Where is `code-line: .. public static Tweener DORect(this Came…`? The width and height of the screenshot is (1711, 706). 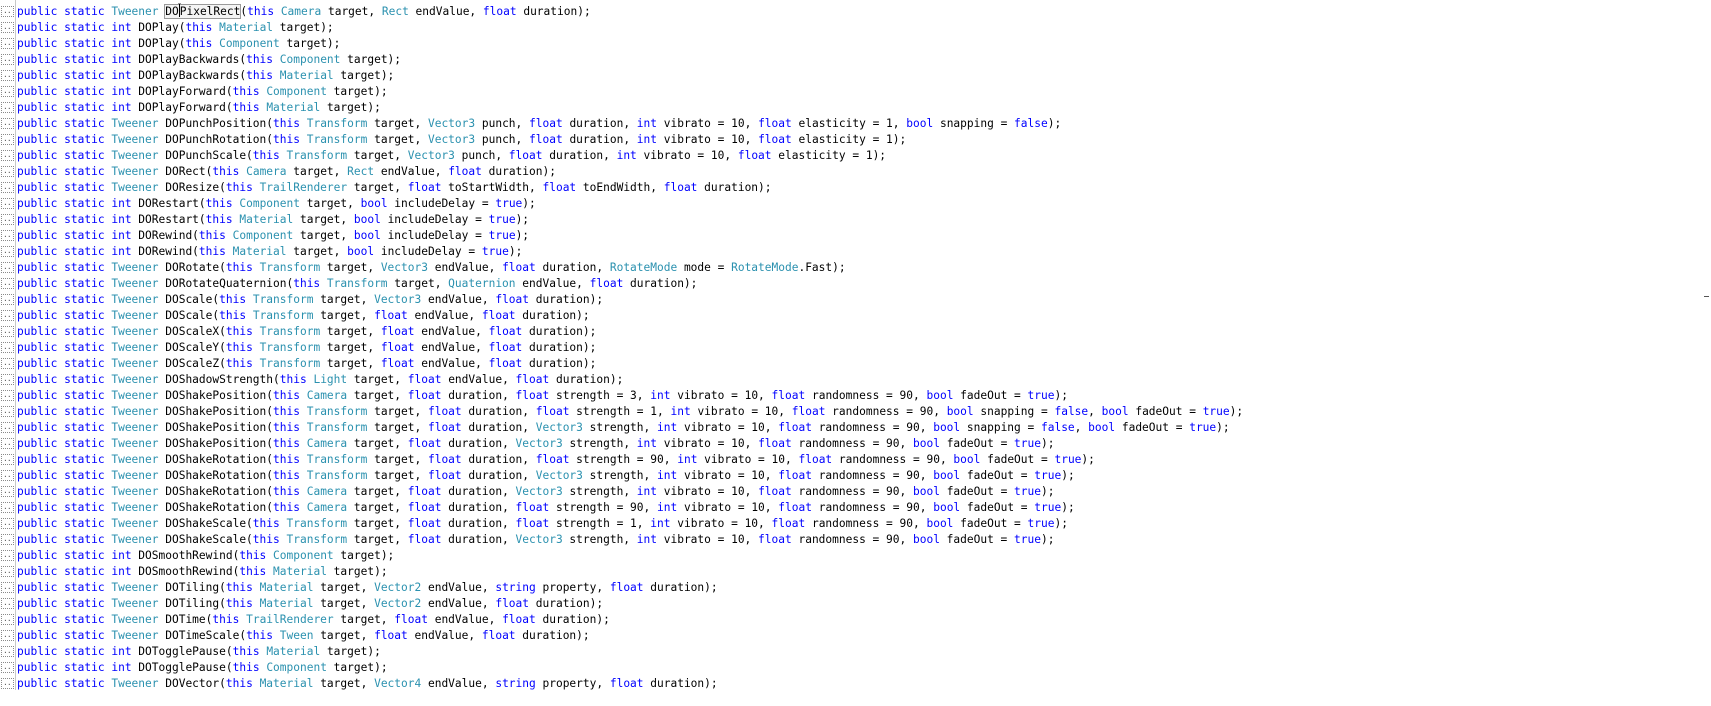 code-line: .. public static Tweener DORect(this Came… is located at coordinates (855, 172).